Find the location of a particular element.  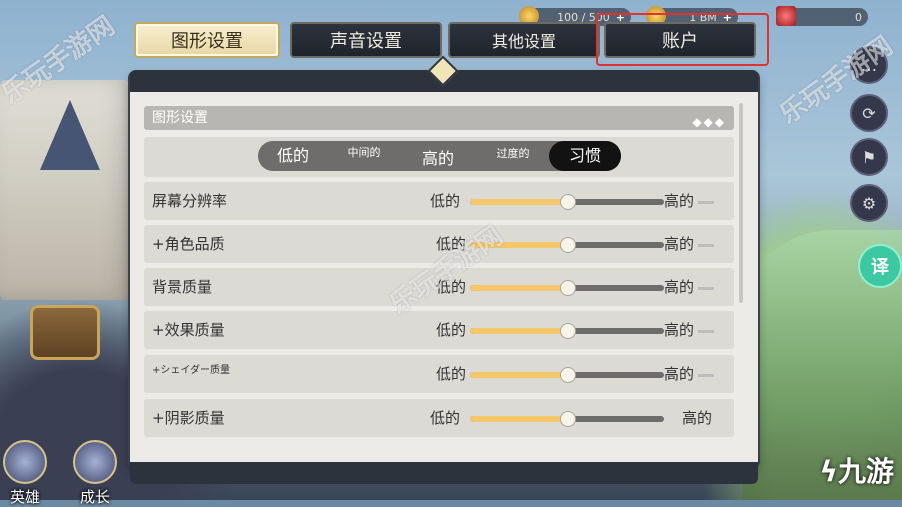

translate-label: 译 is located at coordinates (880, 267).